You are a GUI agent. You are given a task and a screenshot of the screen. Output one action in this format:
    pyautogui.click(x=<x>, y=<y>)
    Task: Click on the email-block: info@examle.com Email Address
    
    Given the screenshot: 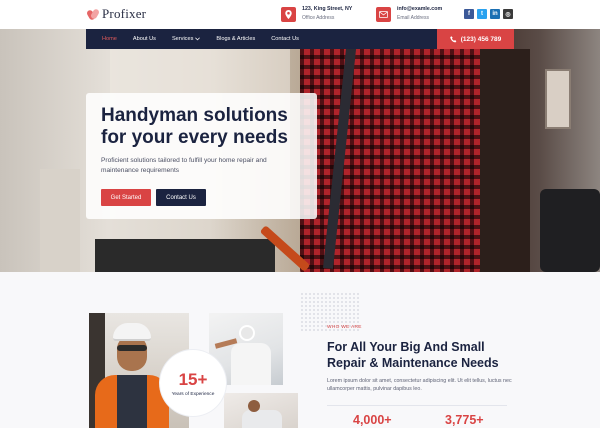 What is the action you would take?
    pyautogui.click(x=409, y=14)
    